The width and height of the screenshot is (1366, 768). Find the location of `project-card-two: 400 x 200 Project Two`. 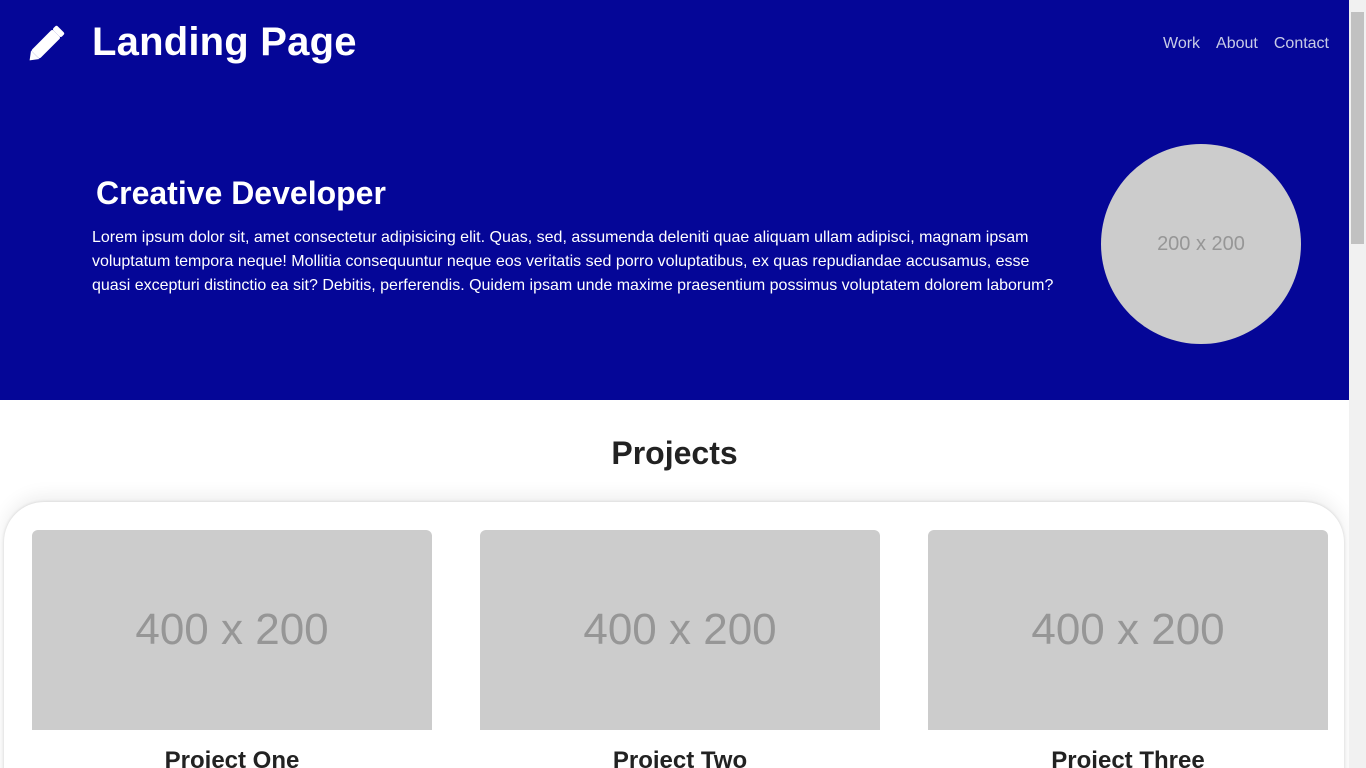

project-card-two: 400 x 200 Project Two is located at coordinates (680, 649).